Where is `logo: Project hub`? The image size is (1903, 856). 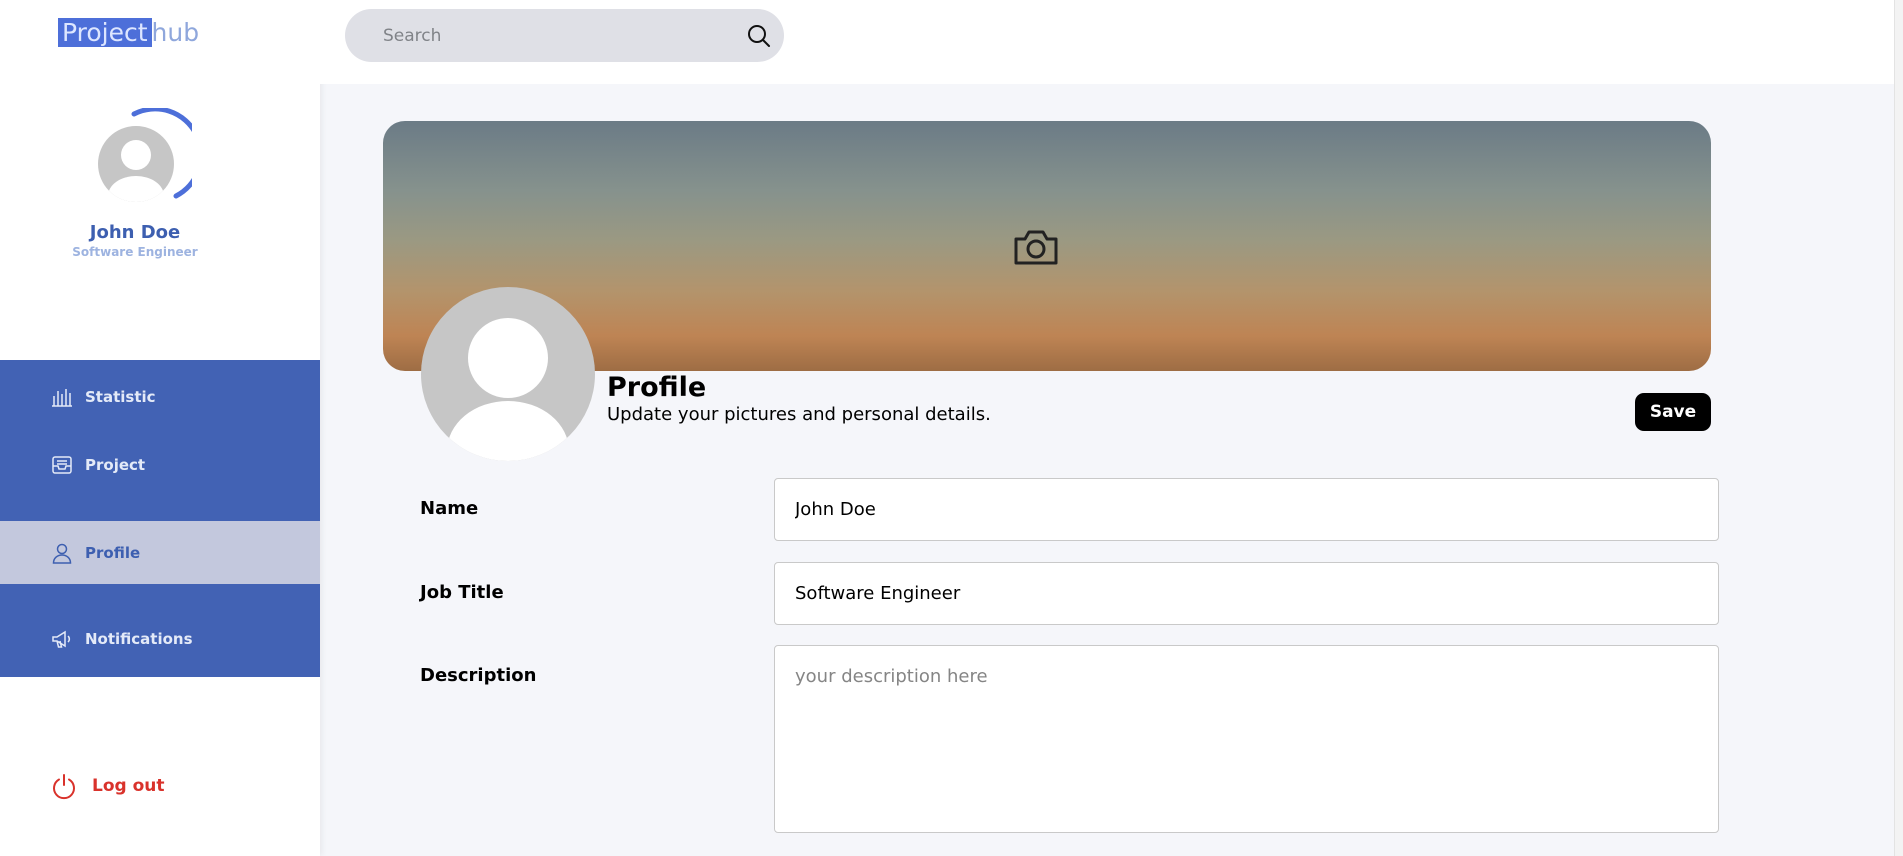
logo: Project hub is located at coordinates (128, 33).